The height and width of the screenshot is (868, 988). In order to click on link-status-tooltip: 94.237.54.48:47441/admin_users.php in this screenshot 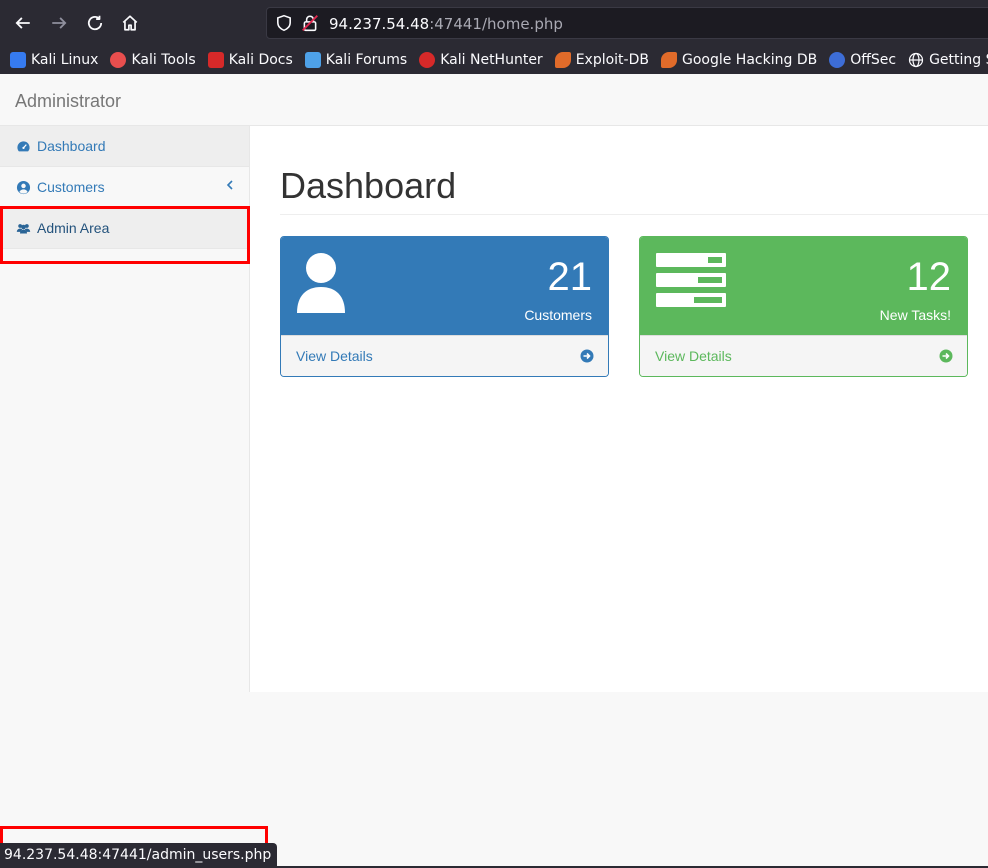, I will do `click(139, 855)`.